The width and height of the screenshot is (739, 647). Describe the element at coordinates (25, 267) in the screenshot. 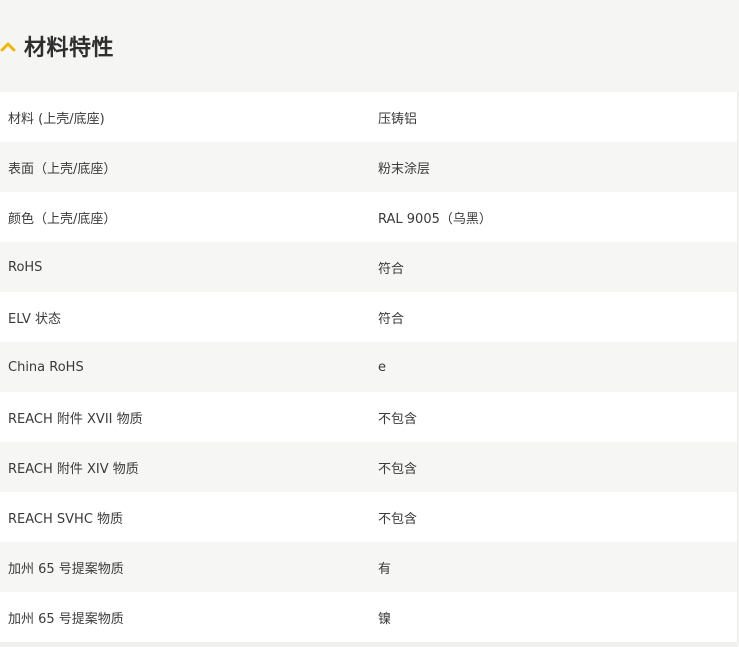

I see `row-label: RoHS` at that location.